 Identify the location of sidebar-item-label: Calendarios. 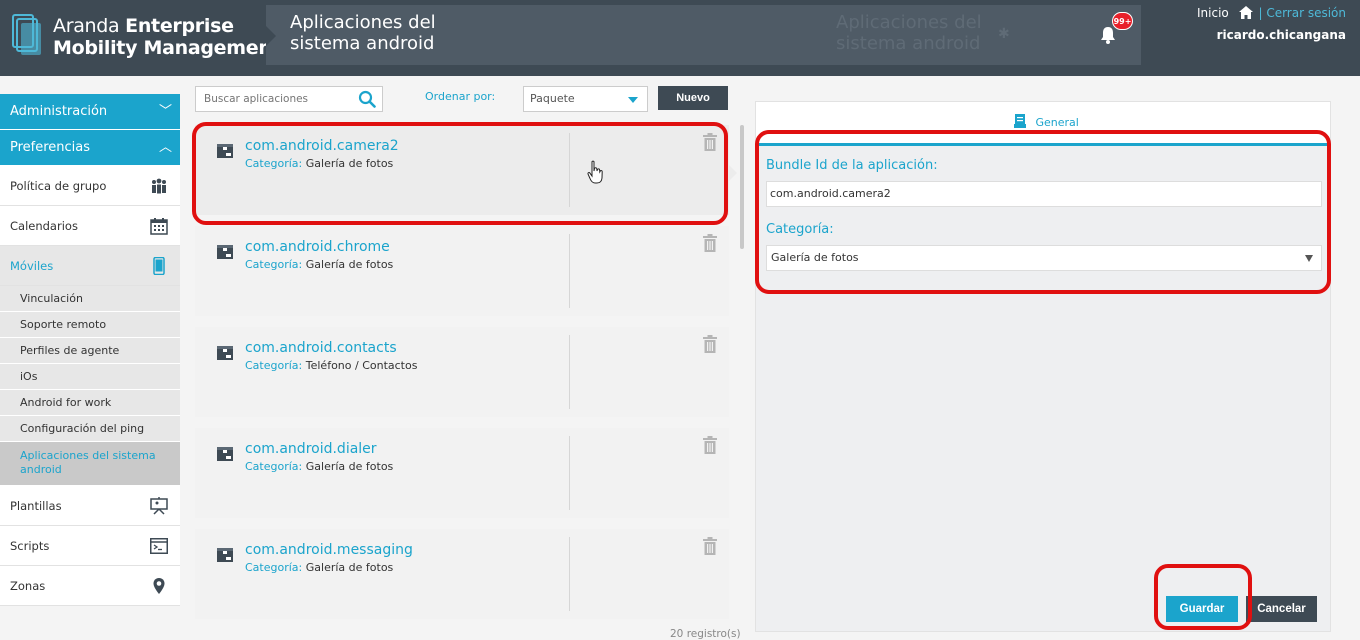
(44, 226).